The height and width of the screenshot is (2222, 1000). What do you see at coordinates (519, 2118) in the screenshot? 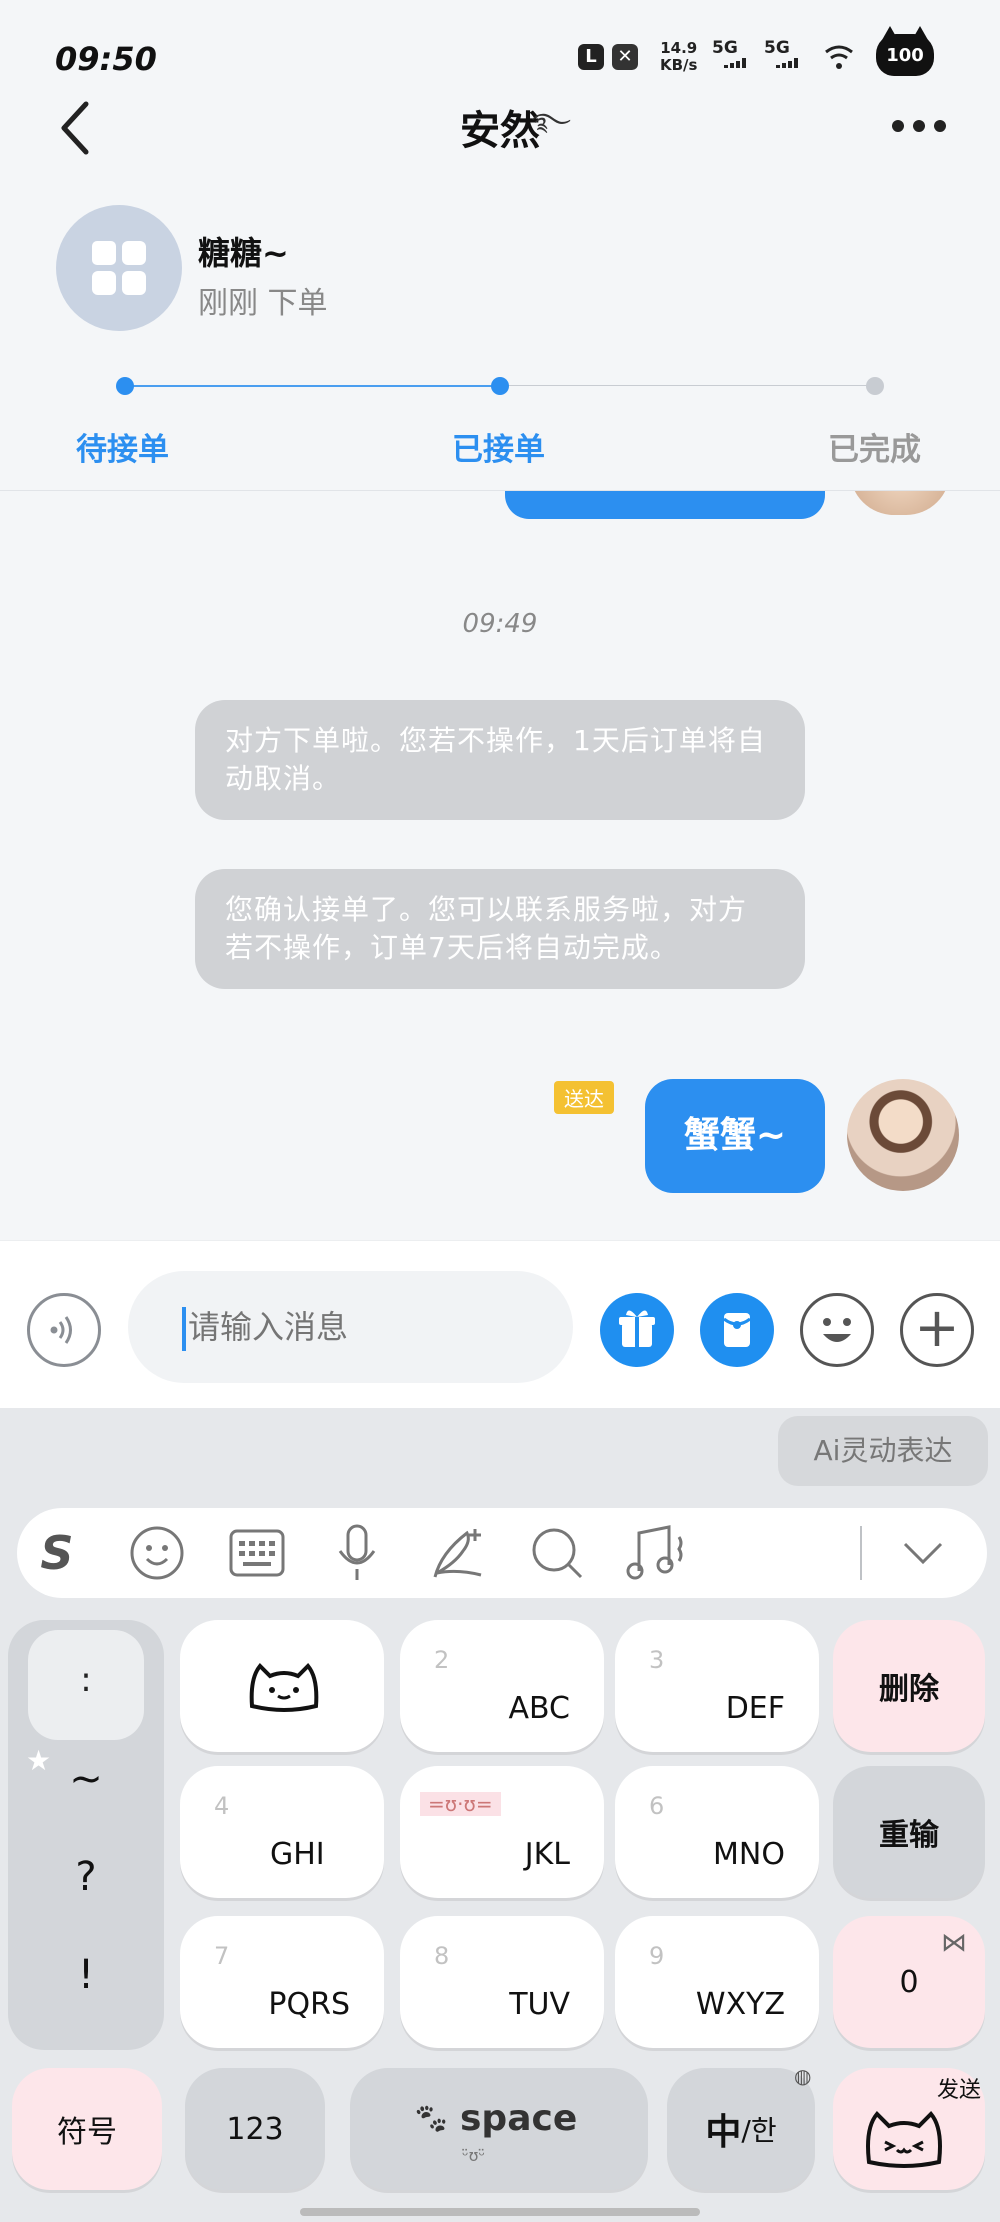
I see `space-label: space` at bounding box center [519, 2118].